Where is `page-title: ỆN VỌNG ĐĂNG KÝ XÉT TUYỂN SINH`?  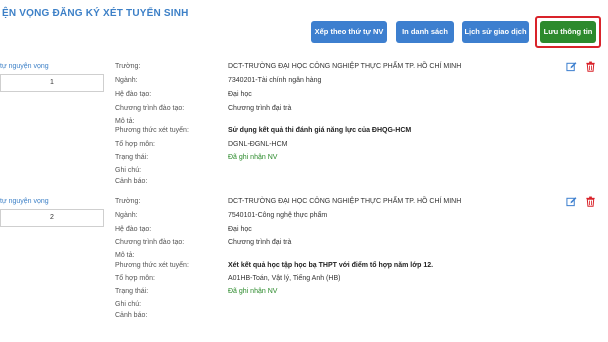
page-title: ỆN VỌNG ĐĂNG KÝ XÉT TUYỂN SINH is located at coordinates (95, 13).